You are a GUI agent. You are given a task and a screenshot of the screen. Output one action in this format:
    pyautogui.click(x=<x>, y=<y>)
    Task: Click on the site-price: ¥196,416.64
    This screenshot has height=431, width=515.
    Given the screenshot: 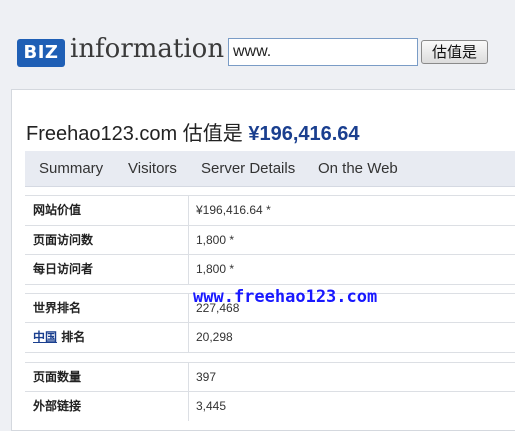 What is the action you would take?
    pyautogui.click(x=304, y=134)
    